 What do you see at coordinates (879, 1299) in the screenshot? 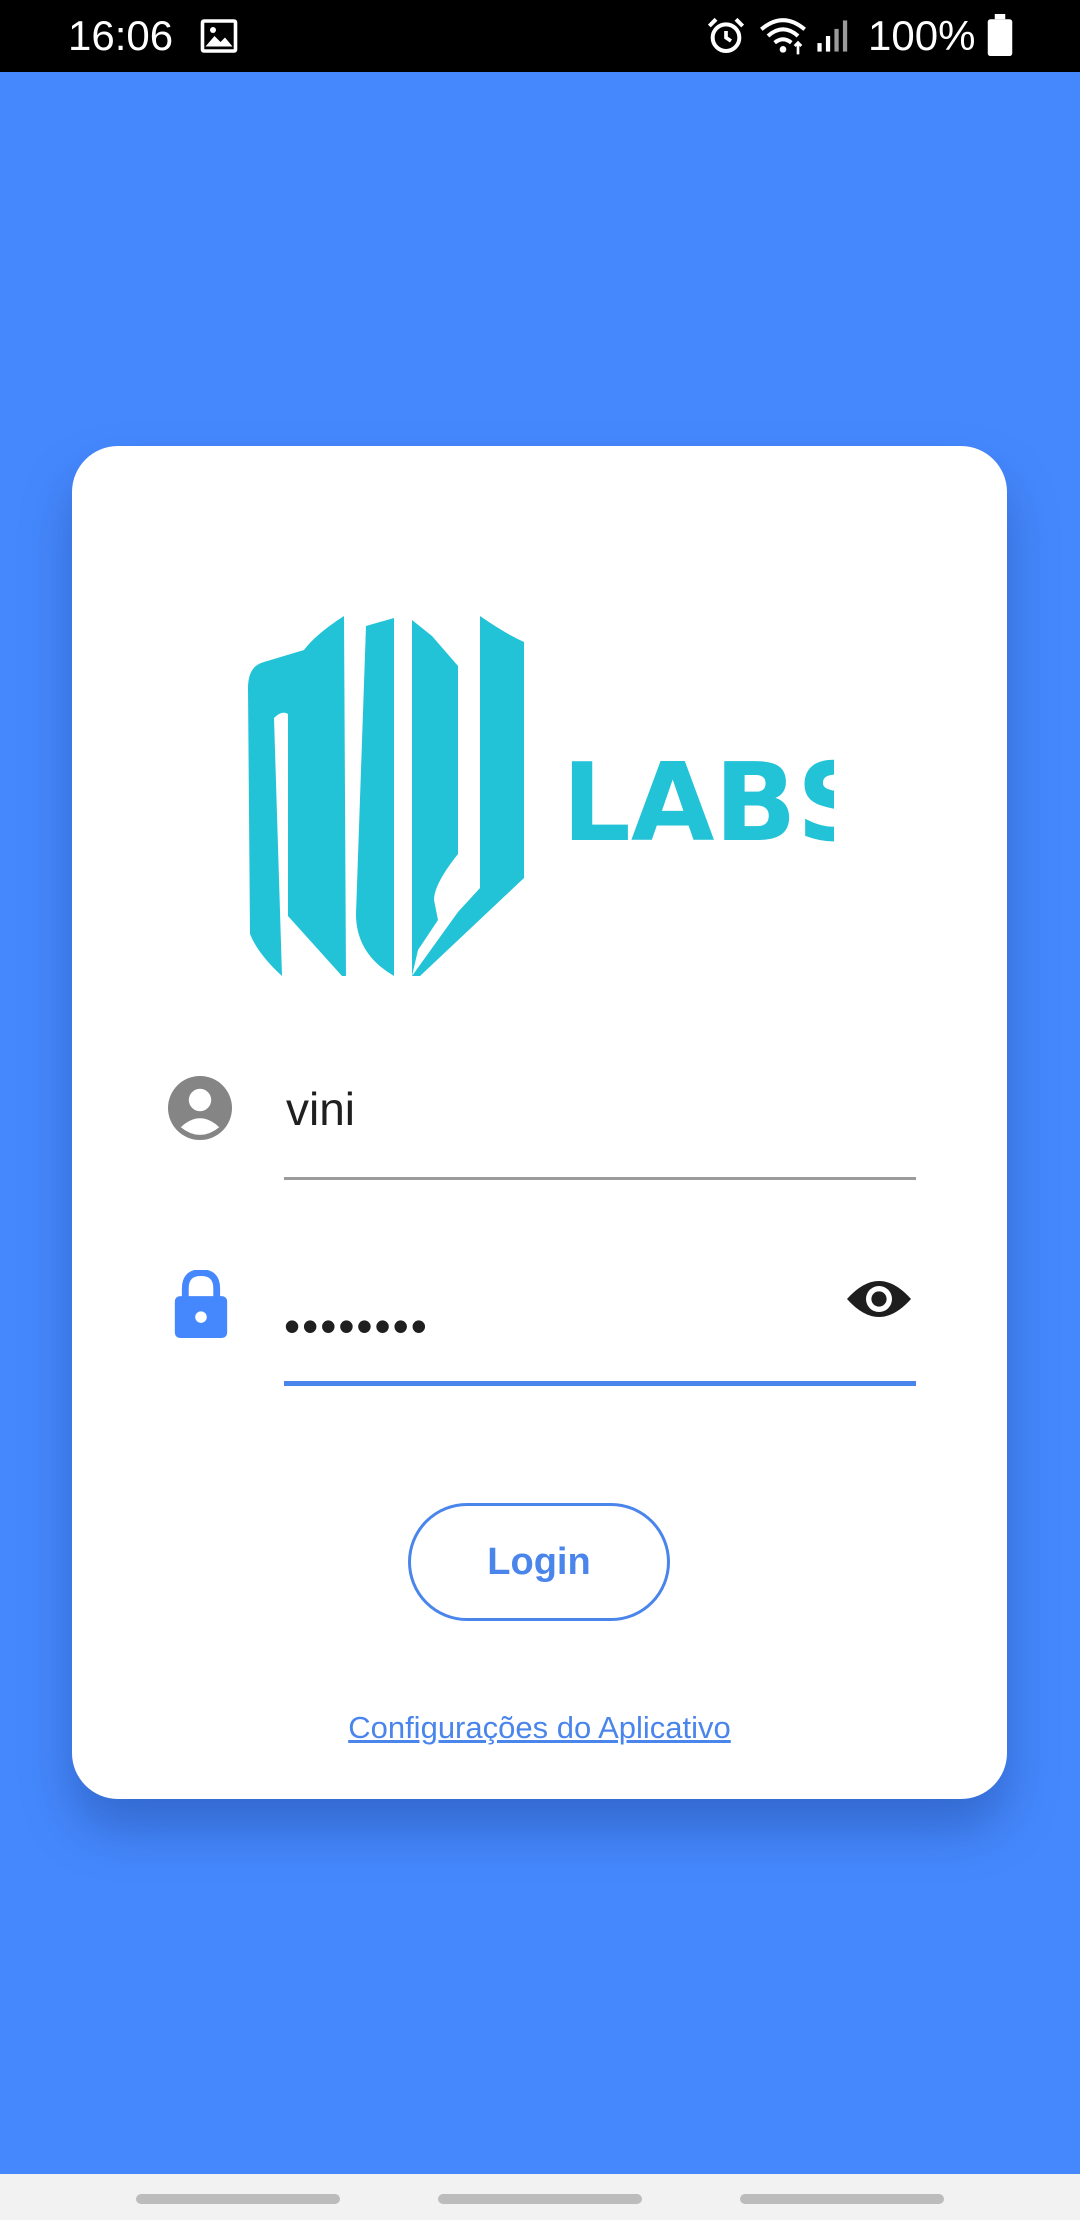
I see `eye-icon` at bounding box center [879, 1299].